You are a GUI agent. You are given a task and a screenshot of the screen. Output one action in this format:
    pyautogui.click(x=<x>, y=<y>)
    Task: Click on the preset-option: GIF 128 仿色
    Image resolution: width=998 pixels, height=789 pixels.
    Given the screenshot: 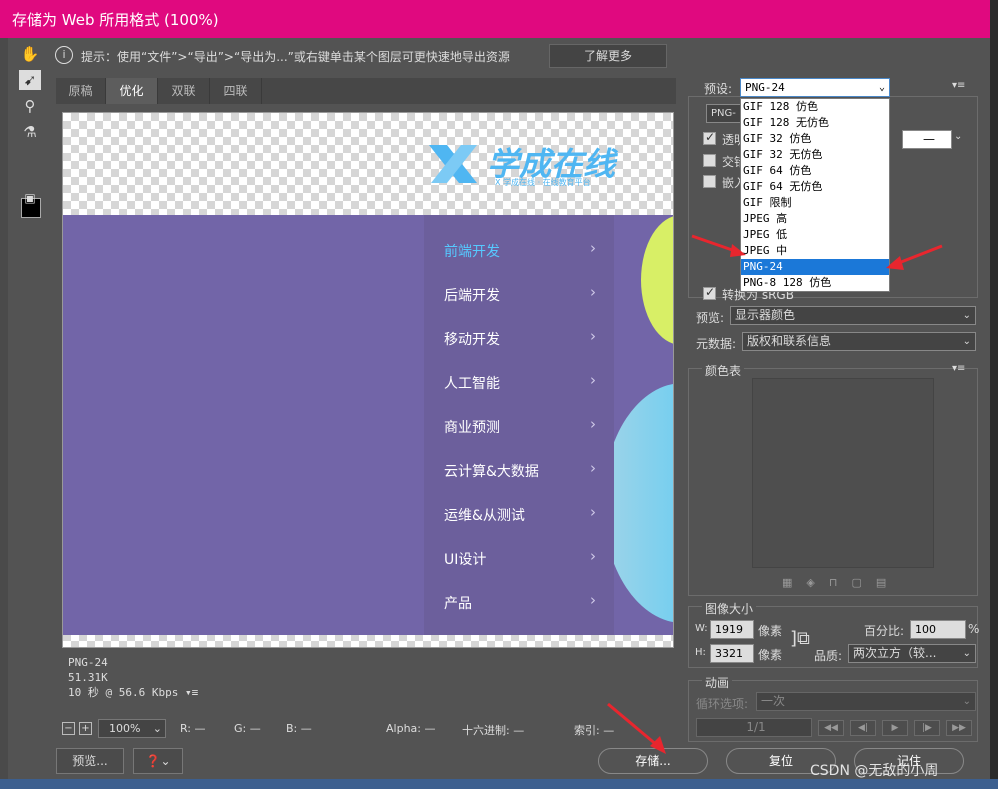 What is the action you would take?
    pyautogui.click(x=815, y=107)
    